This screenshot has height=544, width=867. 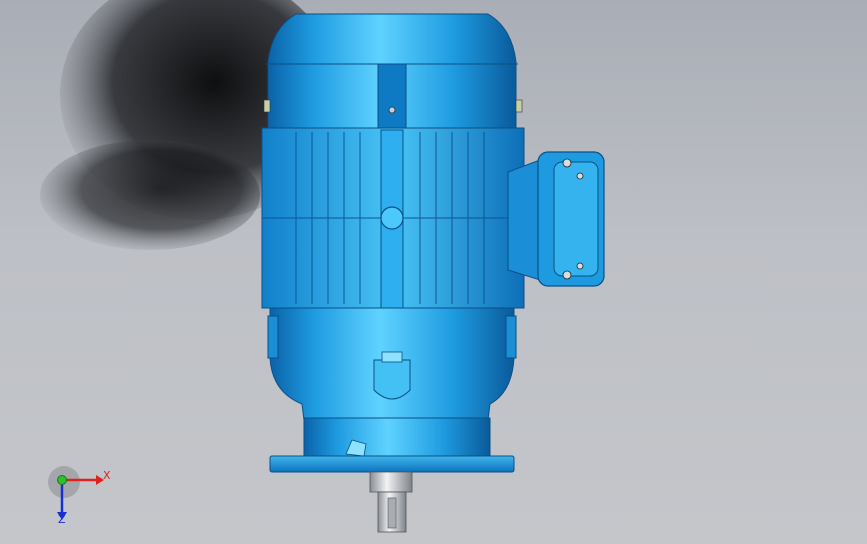 What do you see at coordinates (76, 493) in the screenshot?
I see `triad-graphic` at bounding box center [76, 493].